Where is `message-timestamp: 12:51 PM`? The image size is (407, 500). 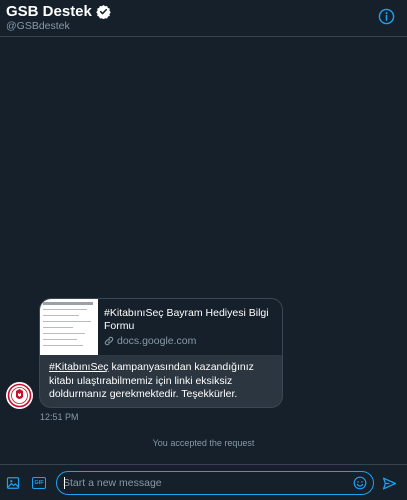
message-timestamp: 12:51 PM is located at coordinates (59, 417).